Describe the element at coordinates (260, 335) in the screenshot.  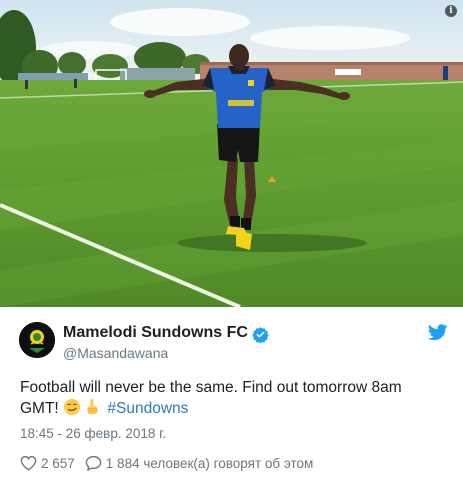
I see `verified-badge-icon` at that location.